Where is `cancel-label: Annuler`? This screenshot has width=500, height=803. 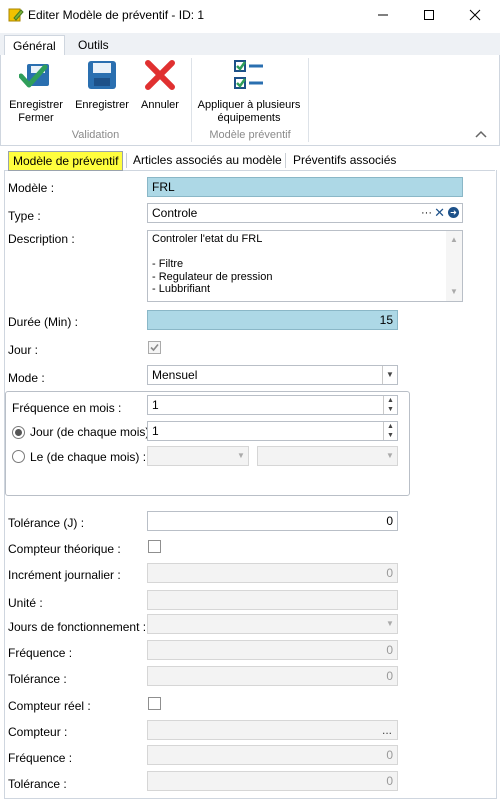 cancel-label: Annuler is located at coordinates (160, 105).